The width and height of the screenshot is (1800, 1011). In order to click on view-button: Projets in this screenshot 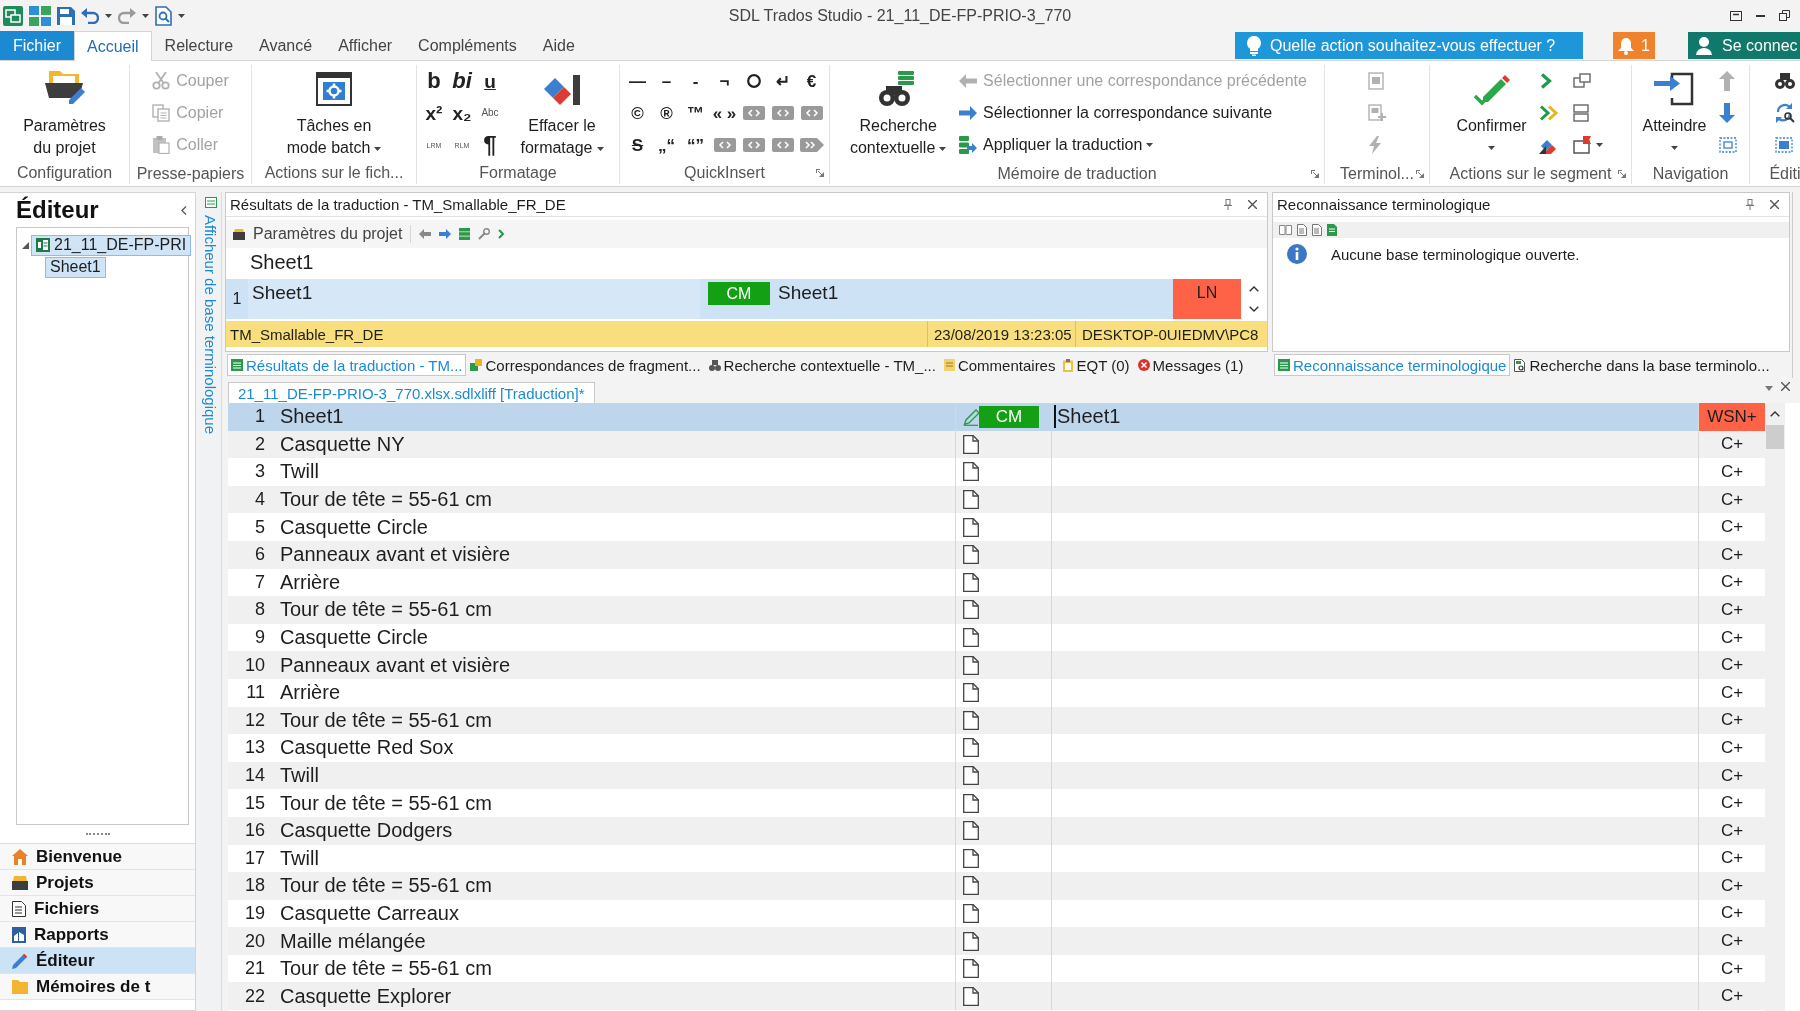, I will do `click(97, 883)`.